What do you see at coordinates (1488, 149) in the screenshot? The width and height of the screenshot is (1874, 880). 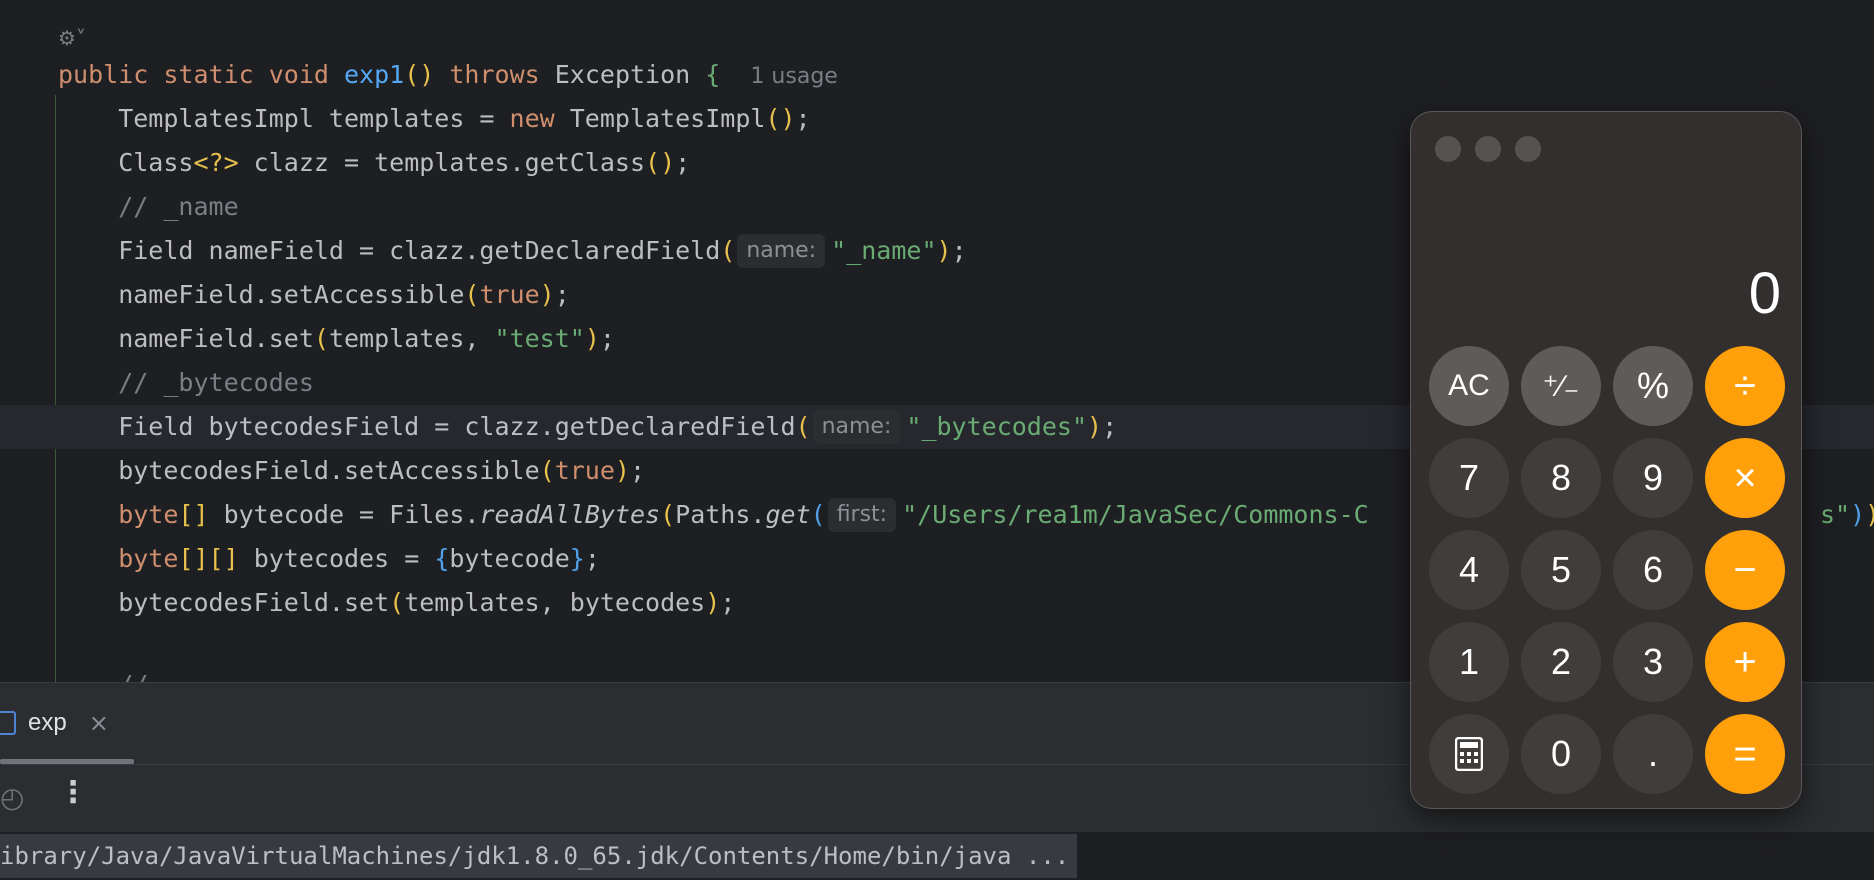 I see `window-minimize-button` at bounding box center [1488, 149].